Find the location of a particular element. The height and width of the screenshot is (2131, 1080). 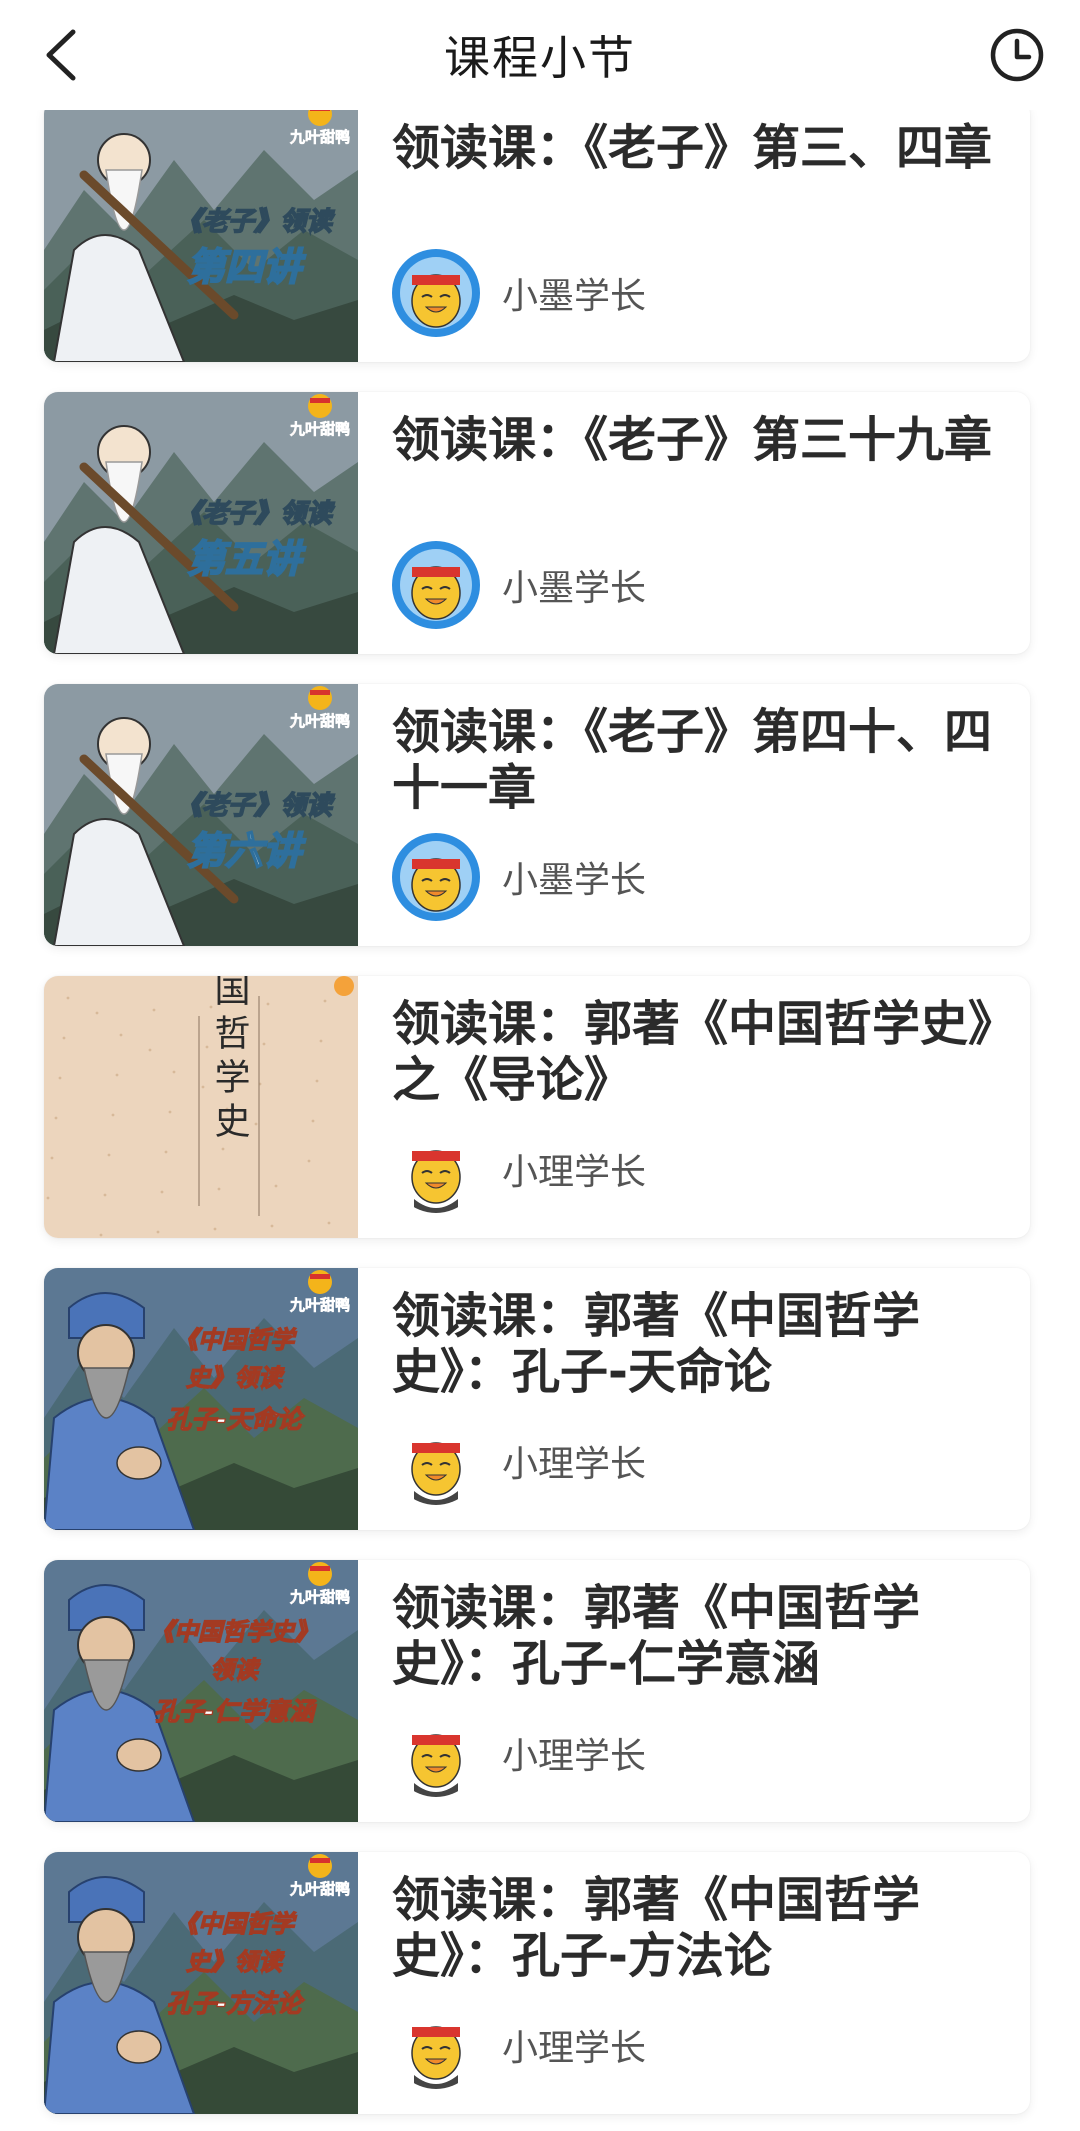

clock-icon is located at coordinates (1017, 55).